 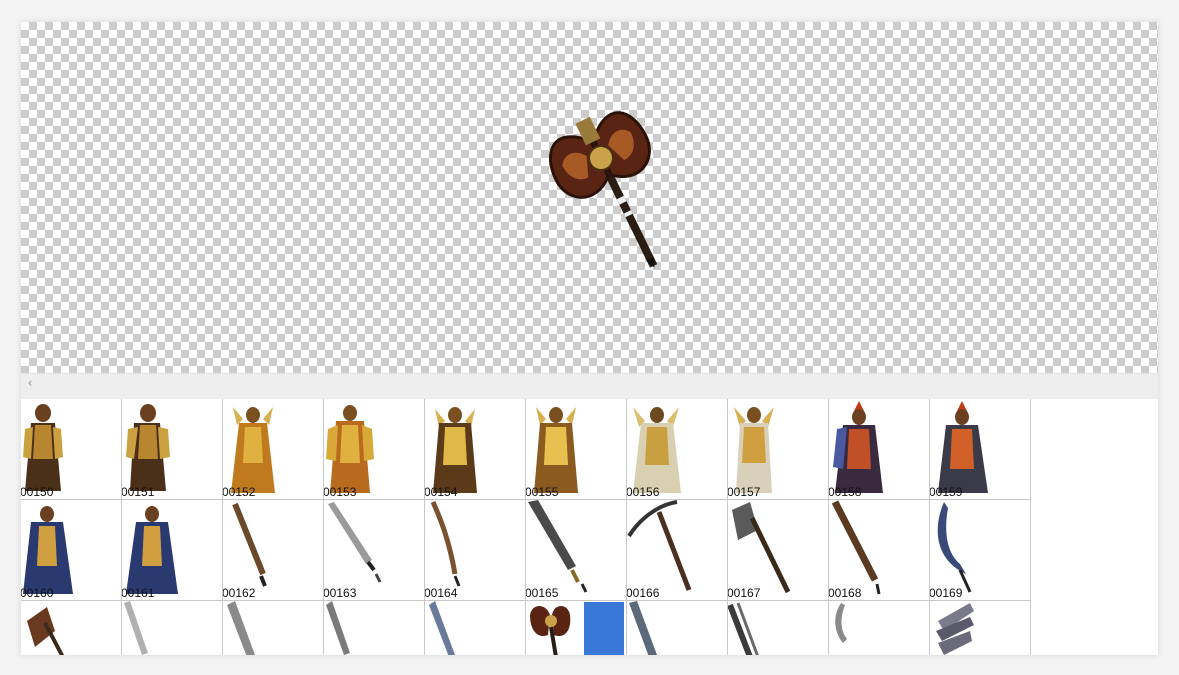 What do you see at coordinates (37, 593) in the screenshot?
I see `frame-label: 00160` at bounding box center [37, 593].